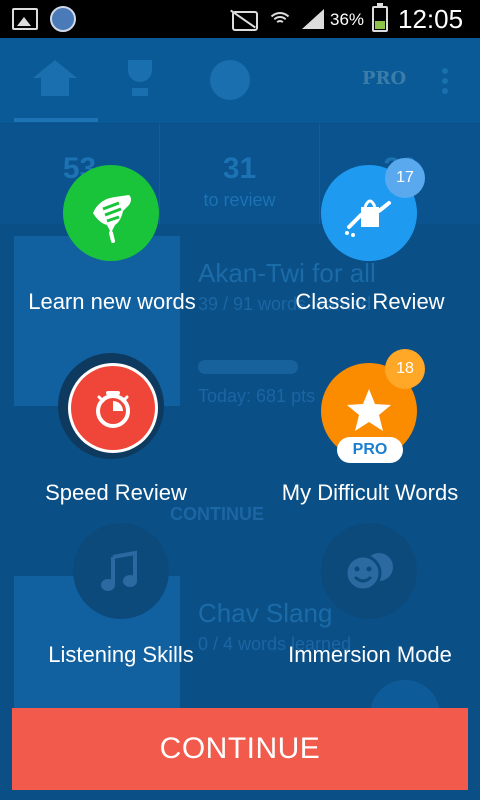 The height and width of the screenshot is (800, 480). Describe the element at coordinates (63, 19) in the screenshot. I see `app-notification-icon` at that location.